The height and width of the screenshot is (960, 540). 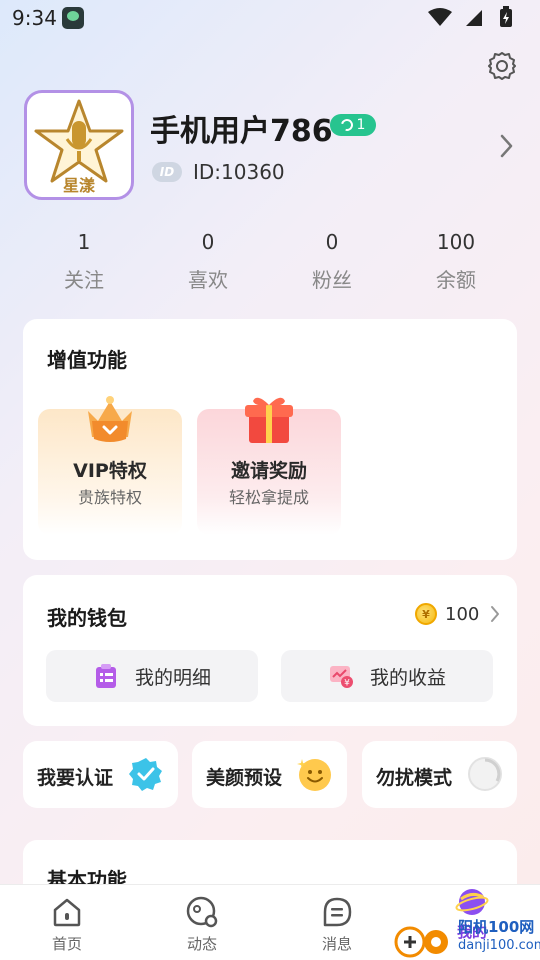 What do you see at coordinates (73, 18) in the screenshot?
I see `app-notification-icon` at bounding box center [73, 18].